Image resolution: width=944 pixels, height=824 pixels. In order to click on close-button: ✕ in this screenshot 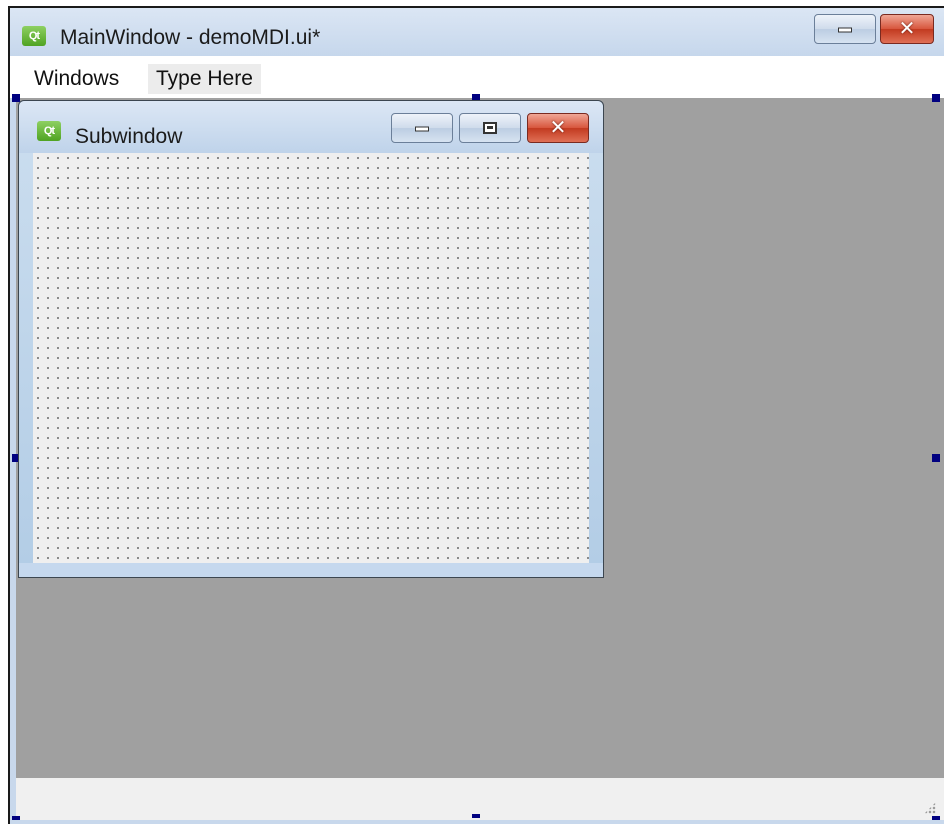, I will do `click(907, 29)`.